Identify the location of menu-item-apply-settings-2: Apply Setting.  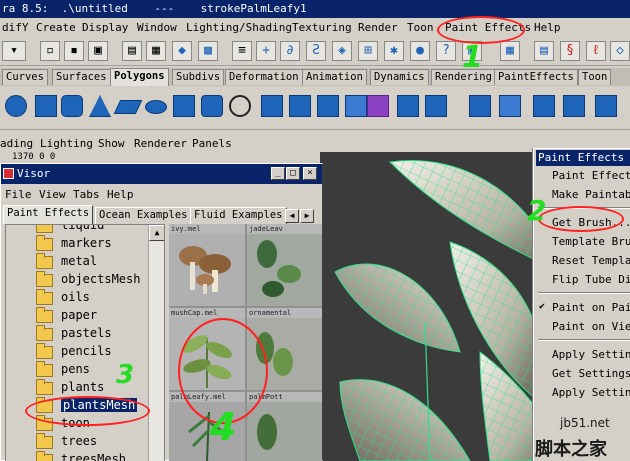
(591, 392).